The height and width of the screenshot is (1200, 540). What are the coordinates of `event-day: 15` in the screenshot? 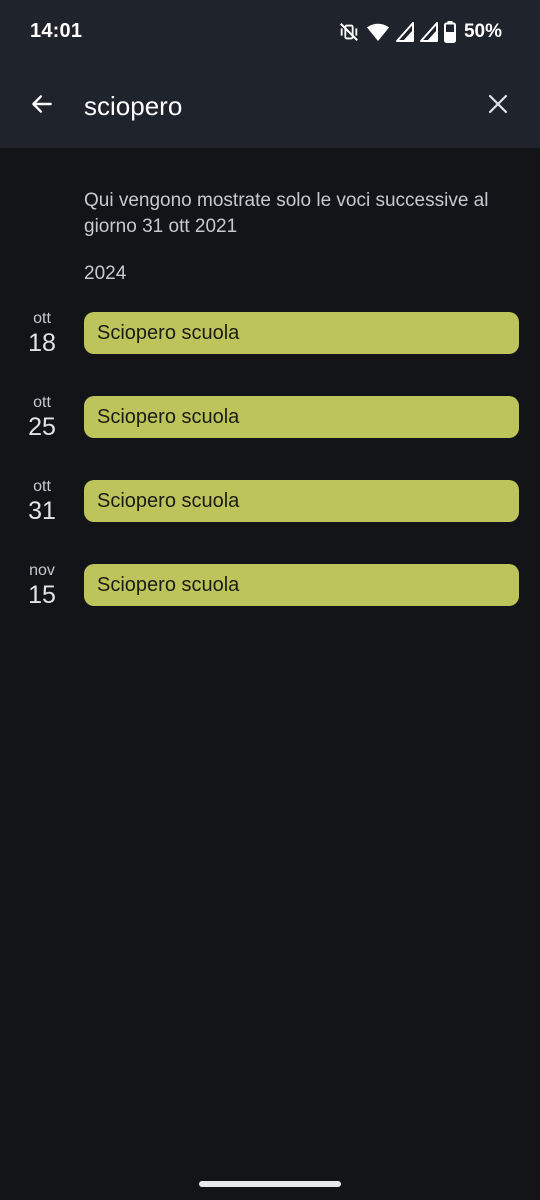 It's located at (42, 595).